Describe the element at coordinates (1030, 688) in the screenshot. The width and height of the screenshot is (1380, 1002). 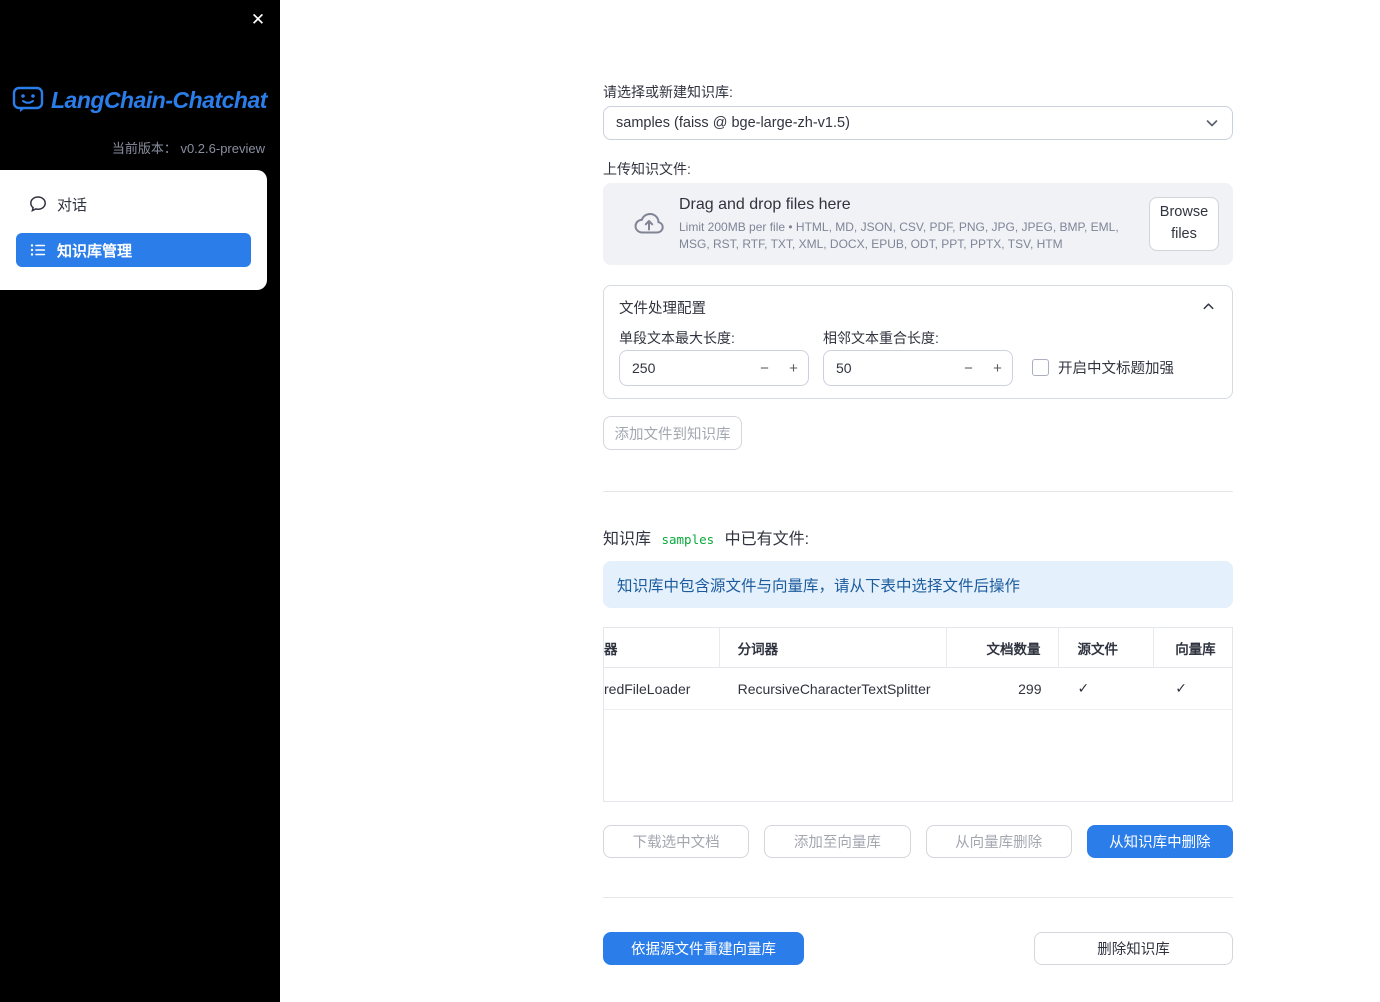
I see `cell-doc-count: 299` at that location.